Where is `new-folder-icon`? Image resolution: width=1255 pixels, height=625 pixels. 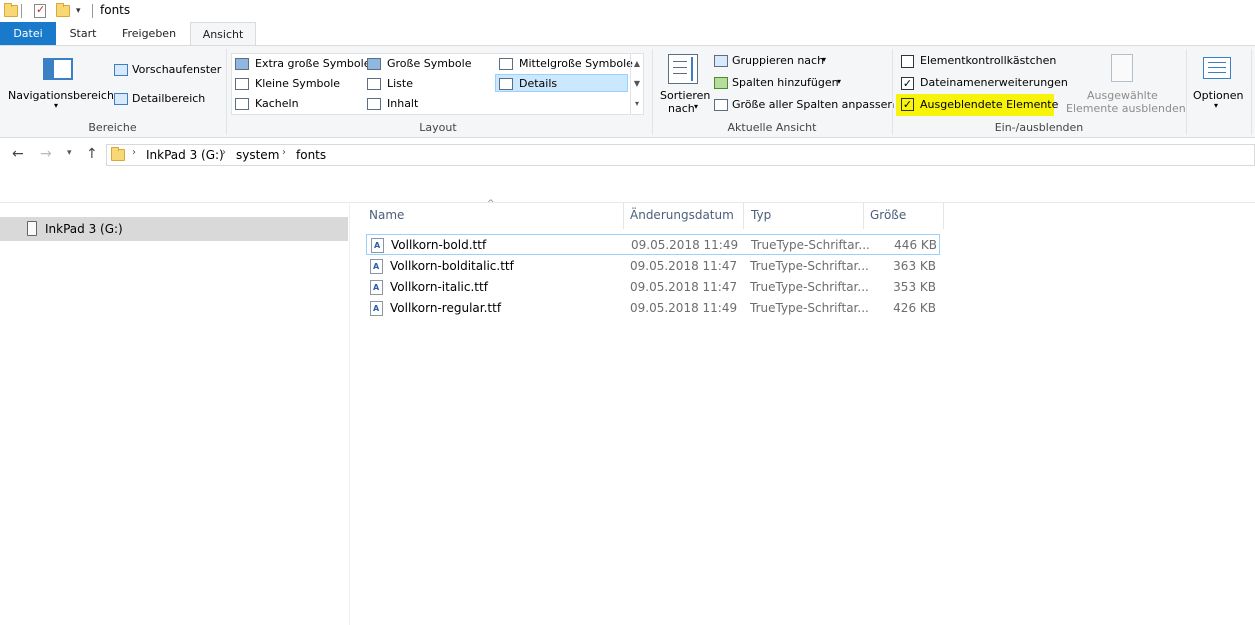
new-folder-icon is located at coordinates (63, 11).